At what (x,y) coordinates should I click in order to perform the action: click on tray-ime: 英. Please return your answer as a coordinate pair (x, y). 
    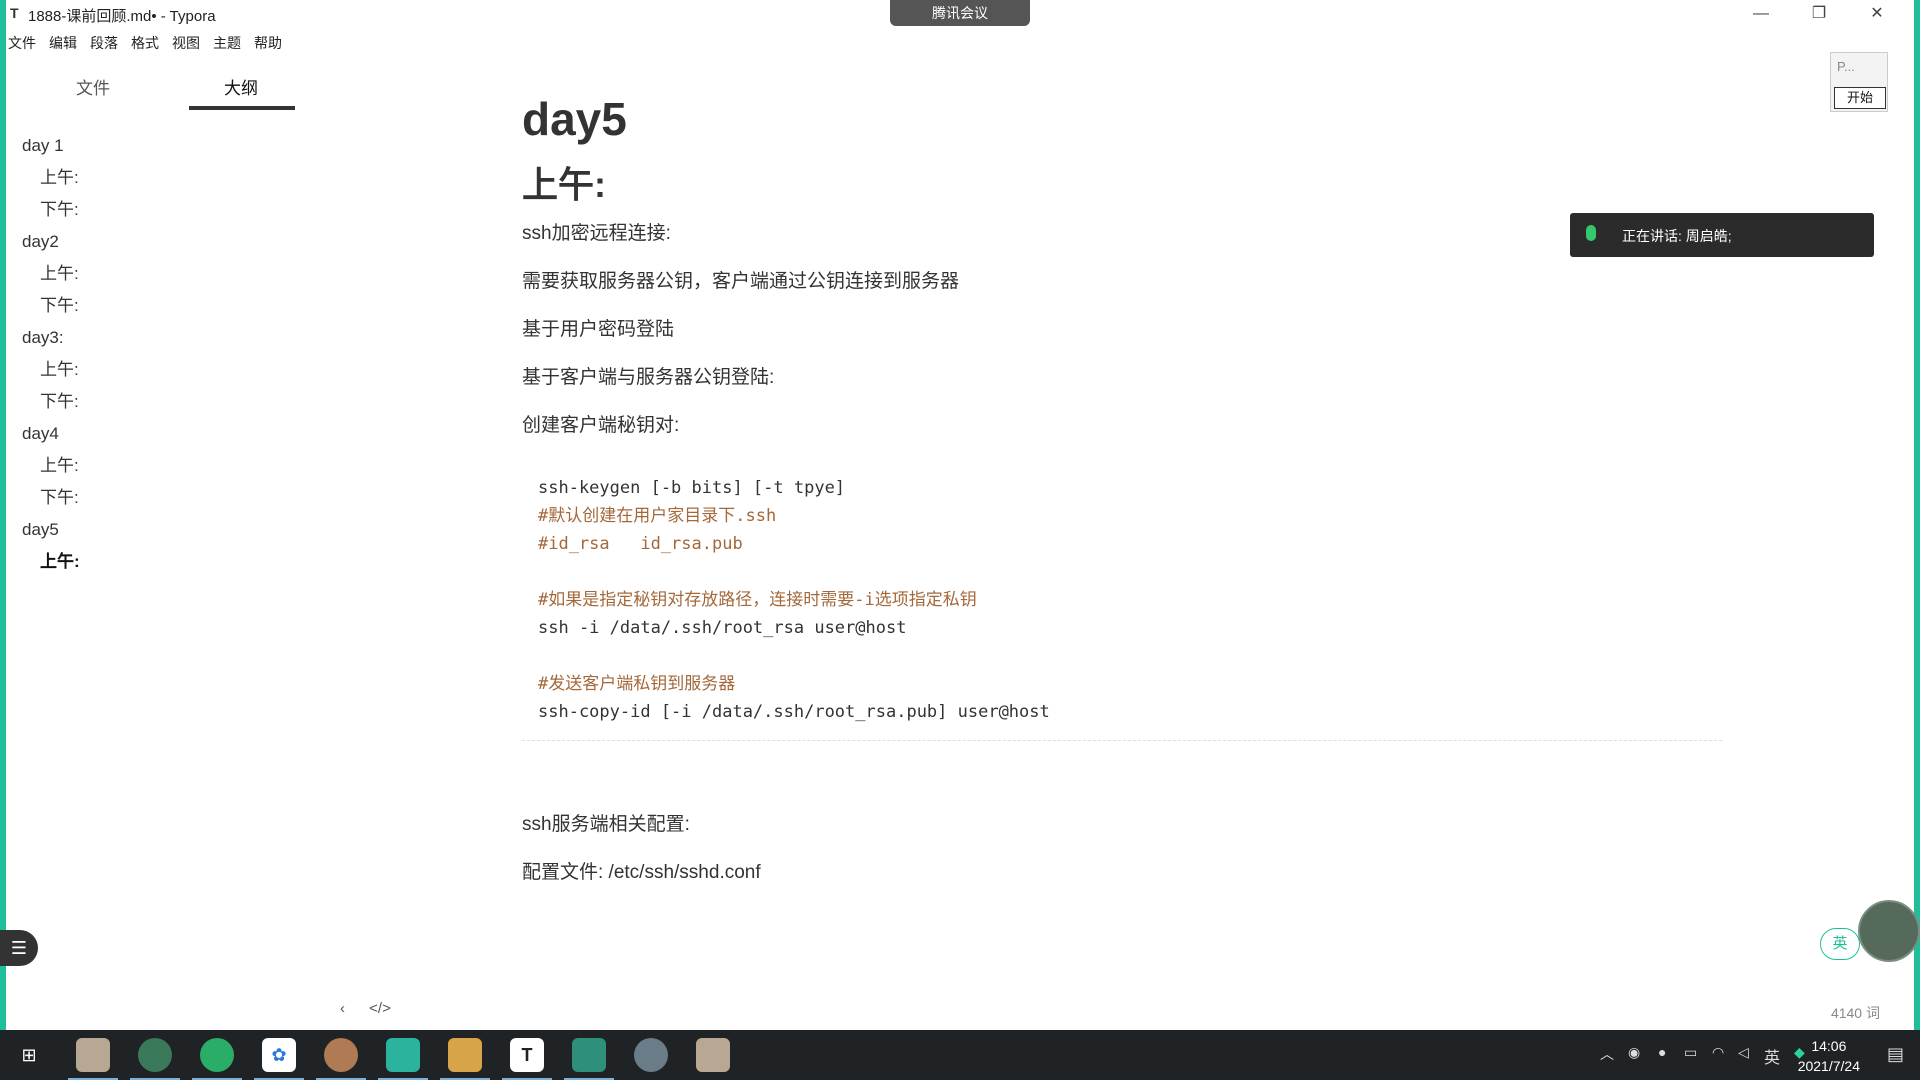
    Looking at the image, I should click on (1772, 1056).